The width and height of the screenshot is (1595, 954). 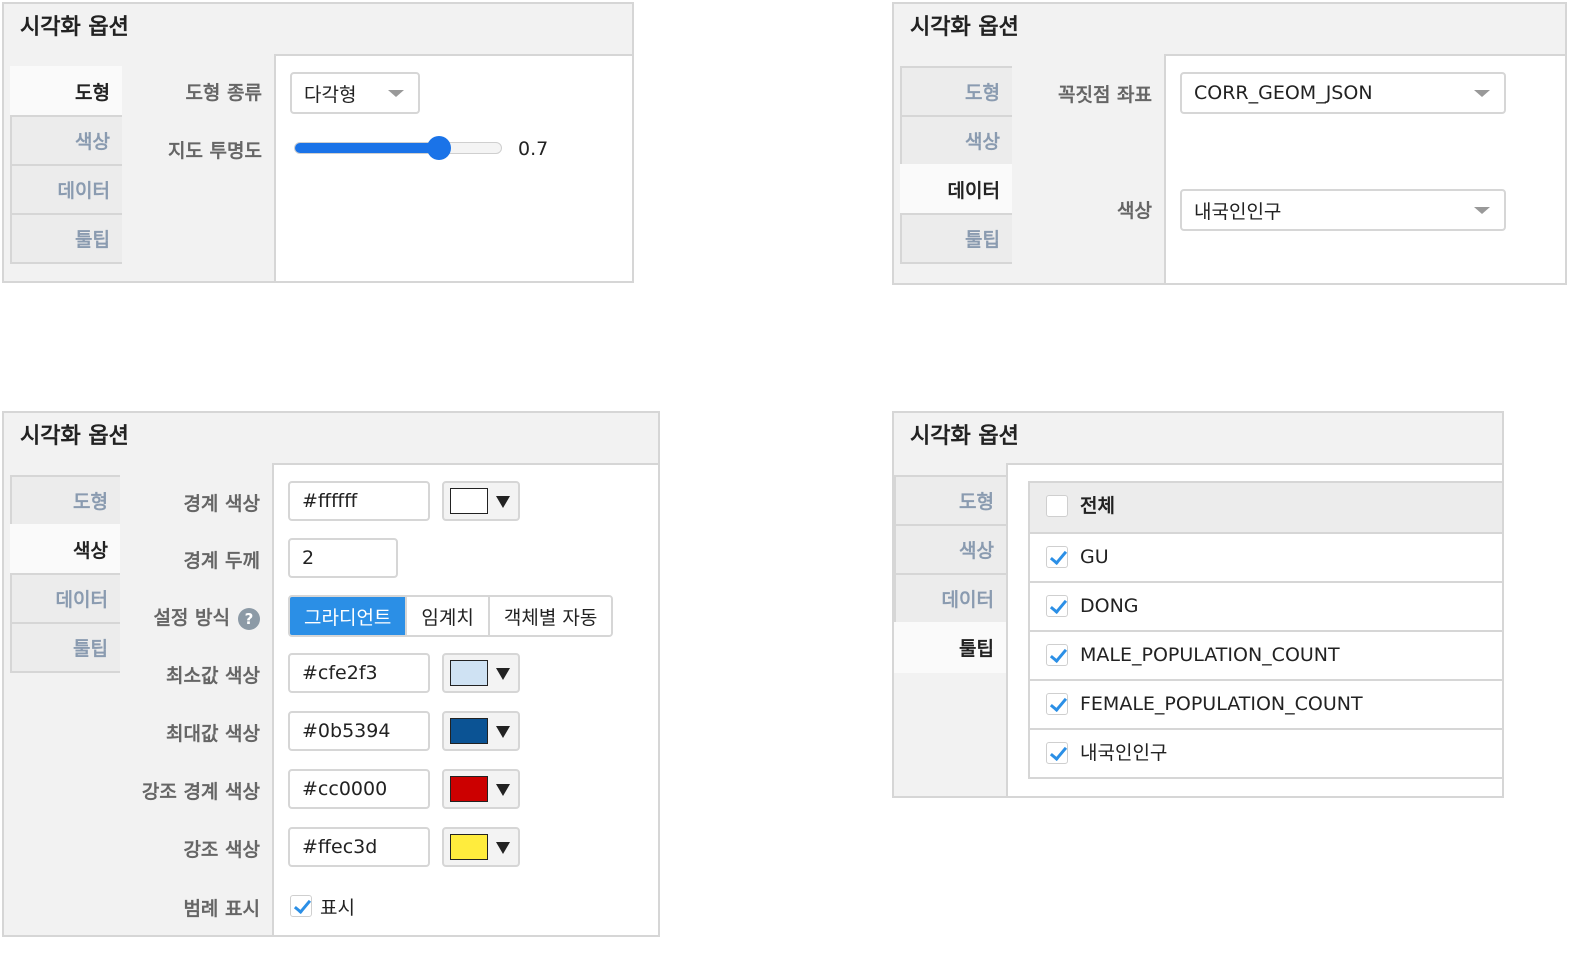 What do you see at coordinates (221, 504) in the screenshot?
I see `border-color-label: 경계 색상` at bounding box center [221, 504].